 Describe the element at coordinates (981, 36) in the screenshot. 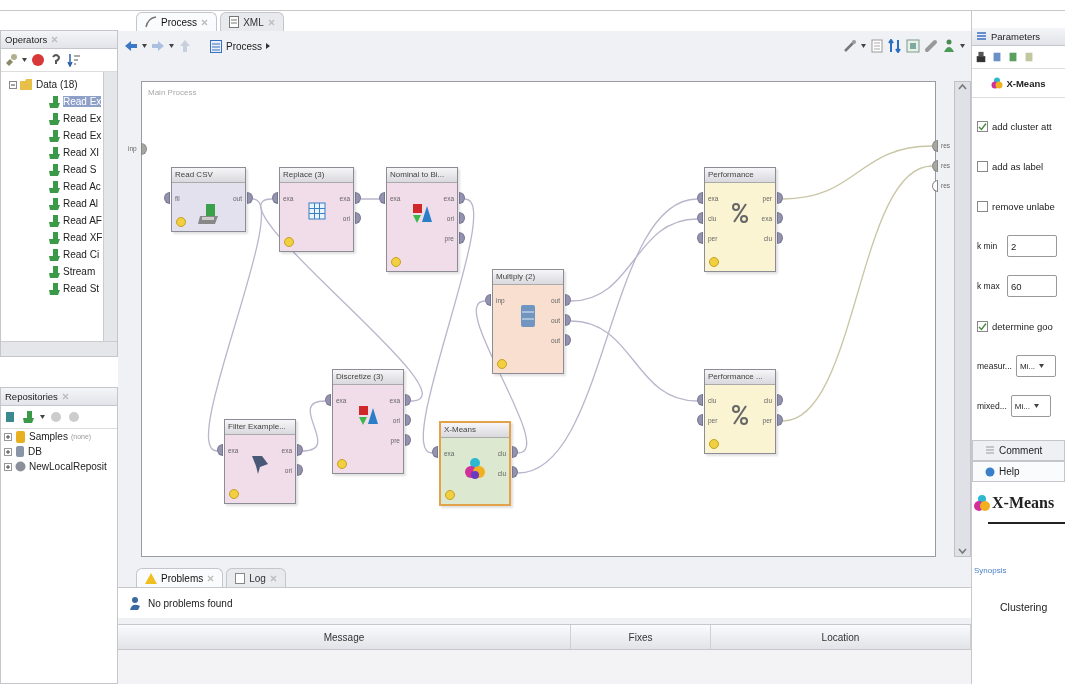

I see `list-icon` at that location.